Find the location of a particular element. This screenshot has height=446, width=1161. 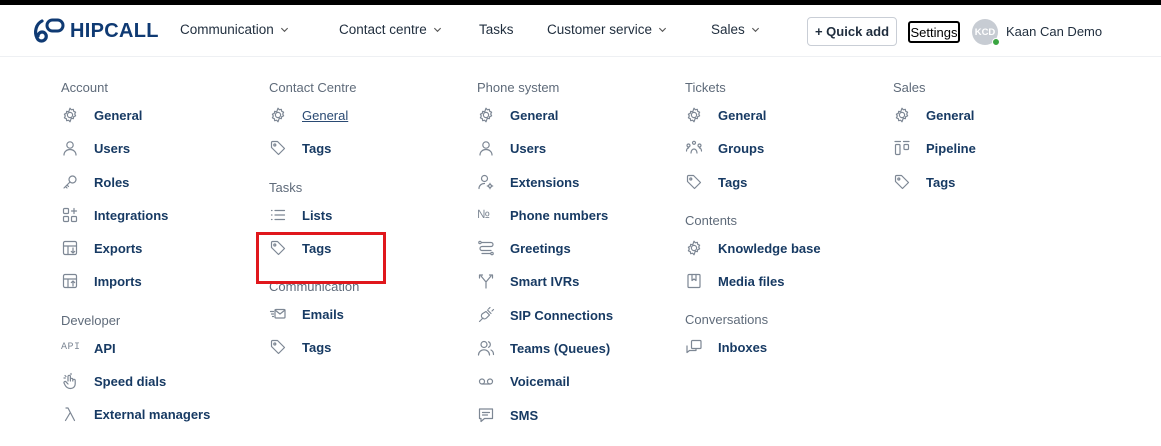

menu-item-tickets-tags: Tags is located at coordinates (785, 190).